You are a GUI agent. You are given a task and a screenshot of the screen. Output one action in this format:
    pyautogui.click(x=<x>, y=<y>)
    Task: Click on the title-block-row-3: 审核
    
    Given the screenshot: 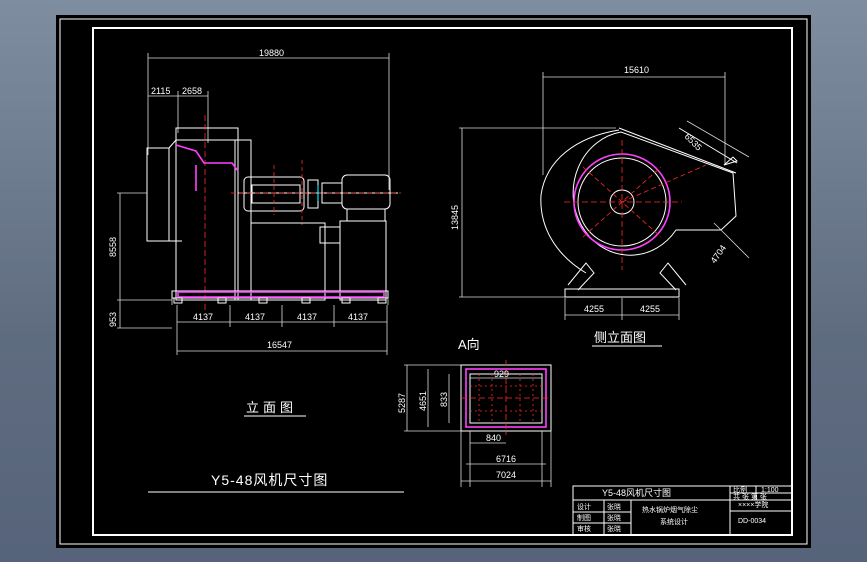 What is the action you would take?
    pyautogui.click(x=584, y=528)
    